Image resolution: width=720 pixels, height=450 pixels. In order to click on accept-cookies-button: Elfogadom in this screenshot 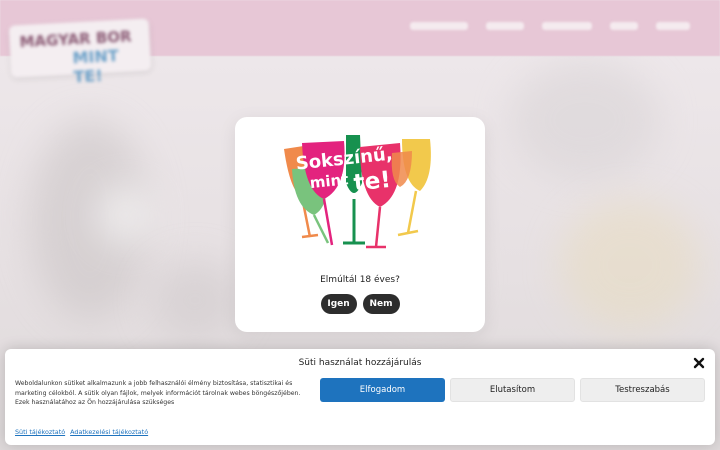, I will do `click(382, 390)`.